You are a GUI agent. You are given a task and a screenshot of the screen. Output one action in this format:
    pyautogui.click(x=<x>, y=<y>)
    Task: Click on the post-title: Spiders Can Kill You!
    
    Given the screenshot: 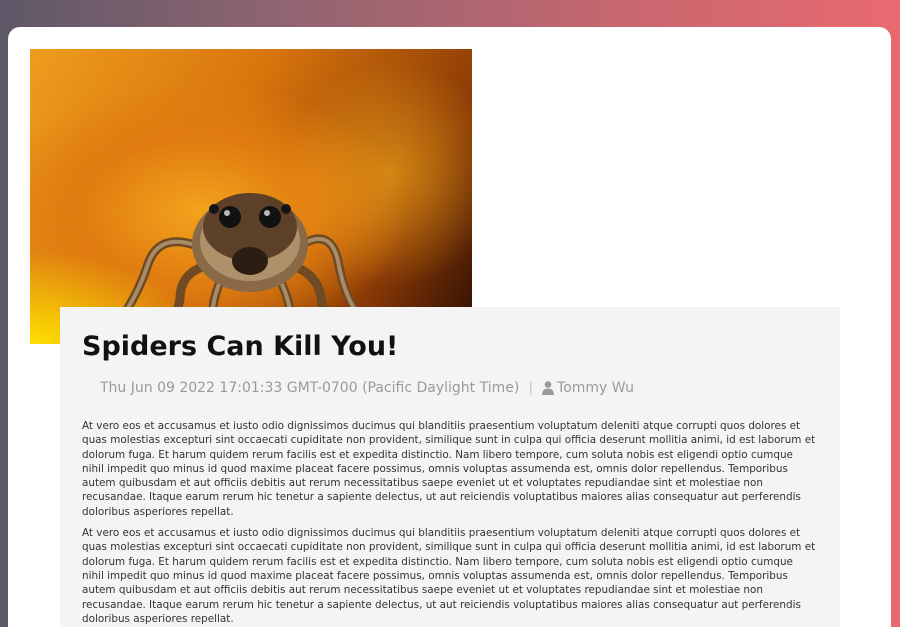 What is the action you would take?
    pyautogui.click(x=240, y=346)
    